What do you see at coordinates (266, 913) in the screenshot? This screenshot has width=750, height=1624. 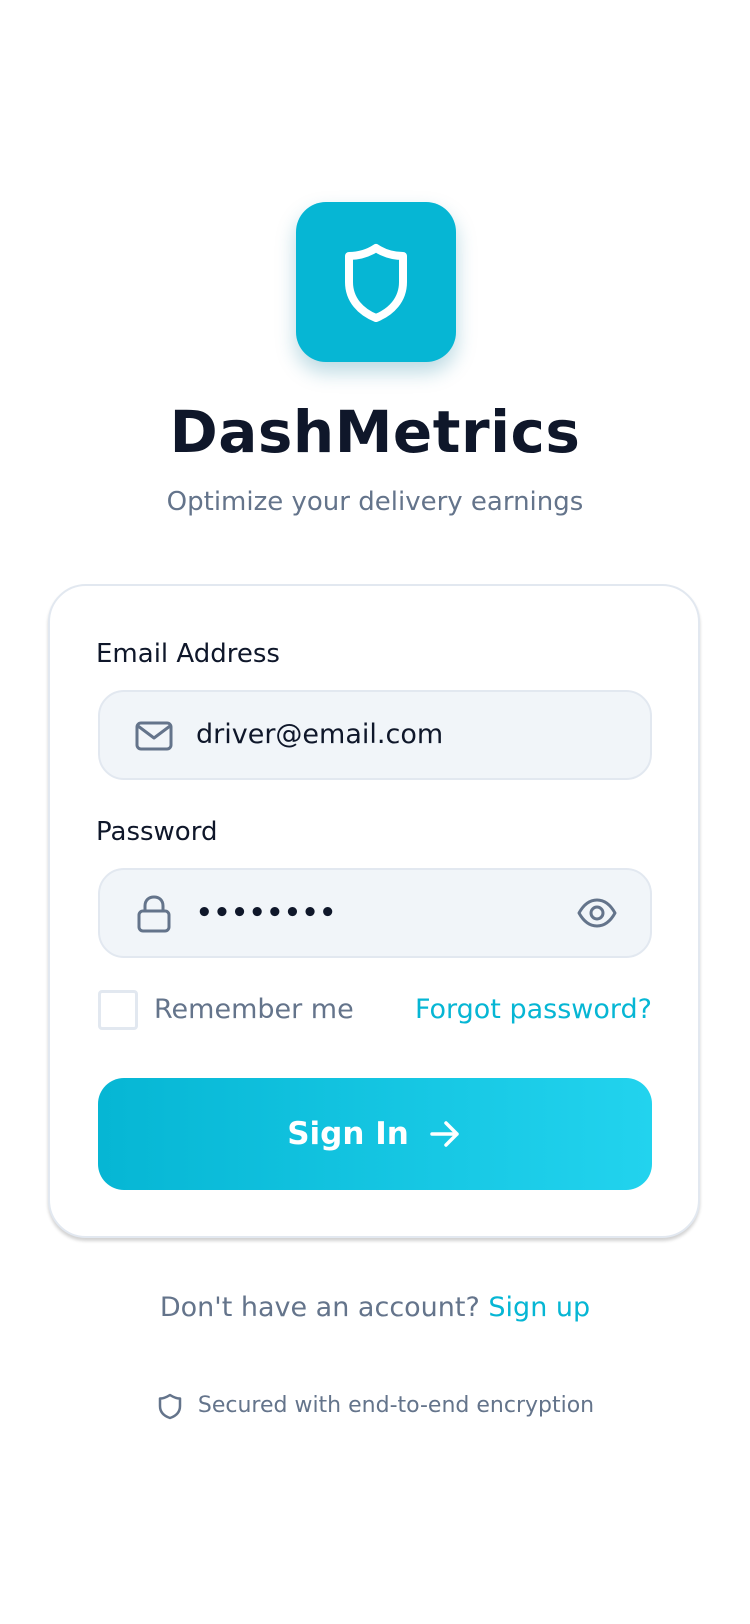 I see `password-value: ••••••••` at bounding box center [266, 913].